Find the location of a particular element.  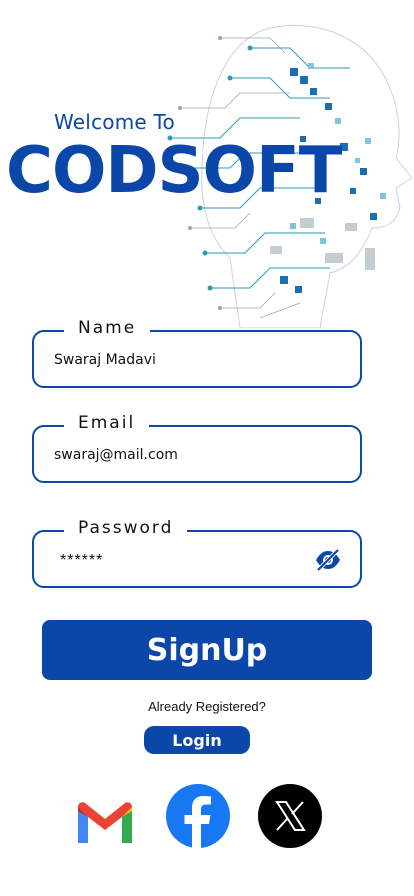

password-field: Password ****** is located at coordinates (197, 553).